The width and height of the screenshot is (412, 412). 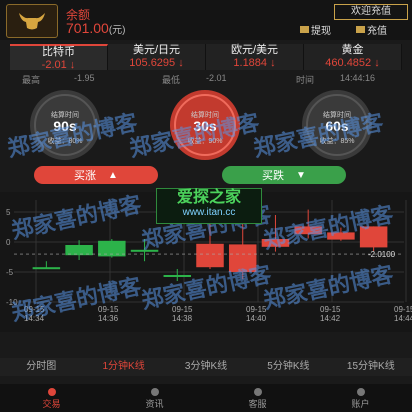 I want to click on ticker-btc: 比特币 -2.01 ↓, so click(x=59, y=57).